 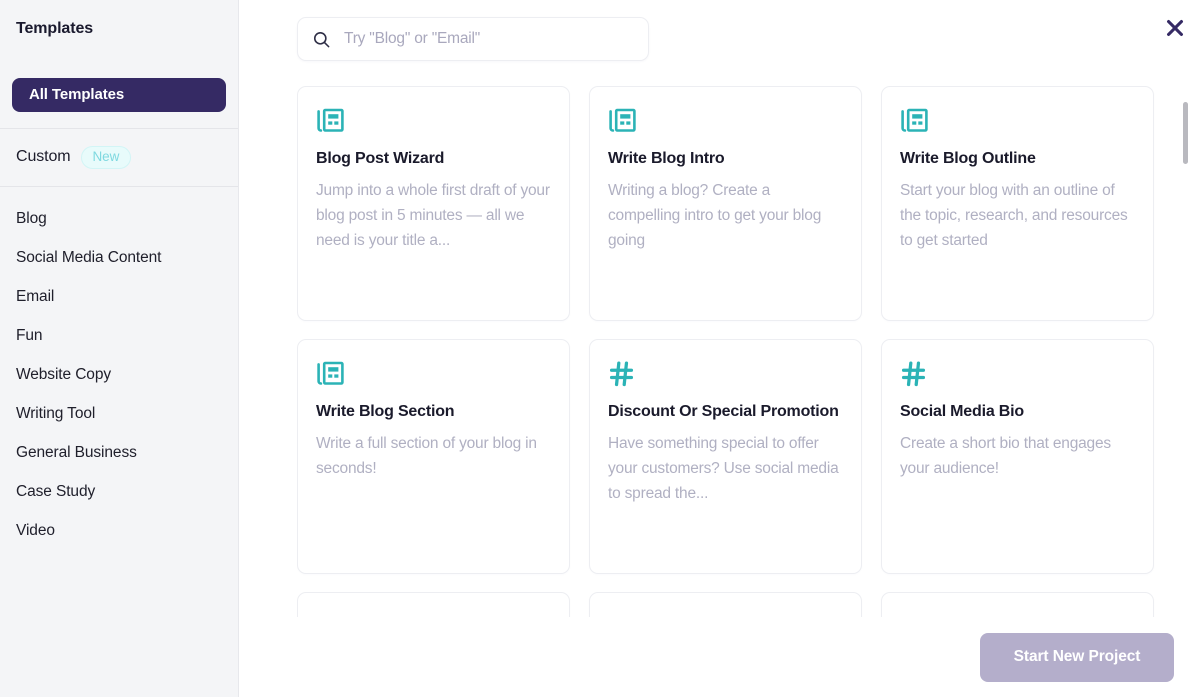 What do you see at coordinates (723, 411) in the screenshot?
I see `template-card-title: Discount Or Special Promotion` at bounding box center [723, 411].